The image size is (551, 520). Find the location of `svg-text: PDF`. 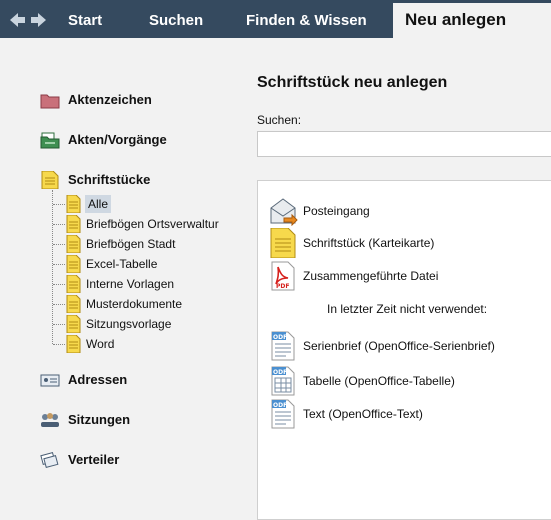

svg-text: PDF is located at coordinates (282, 286).